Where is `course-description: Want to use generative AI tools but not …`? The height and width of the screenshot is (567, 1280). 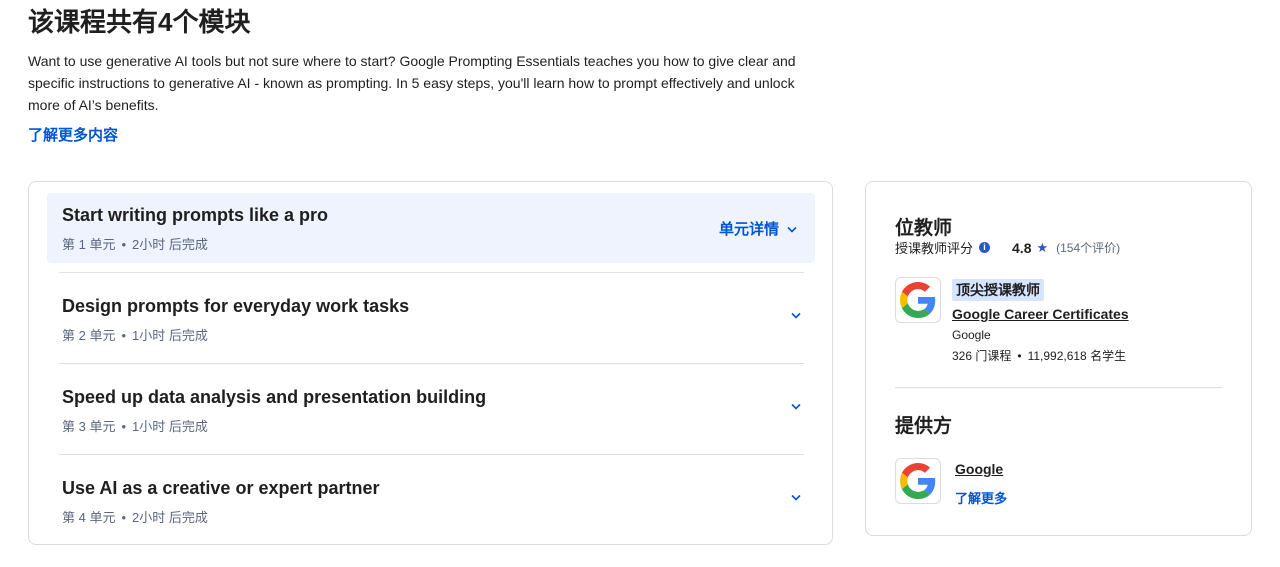 course-description: Want to use generative AI tools but not … is located at coordinates (412, 83).